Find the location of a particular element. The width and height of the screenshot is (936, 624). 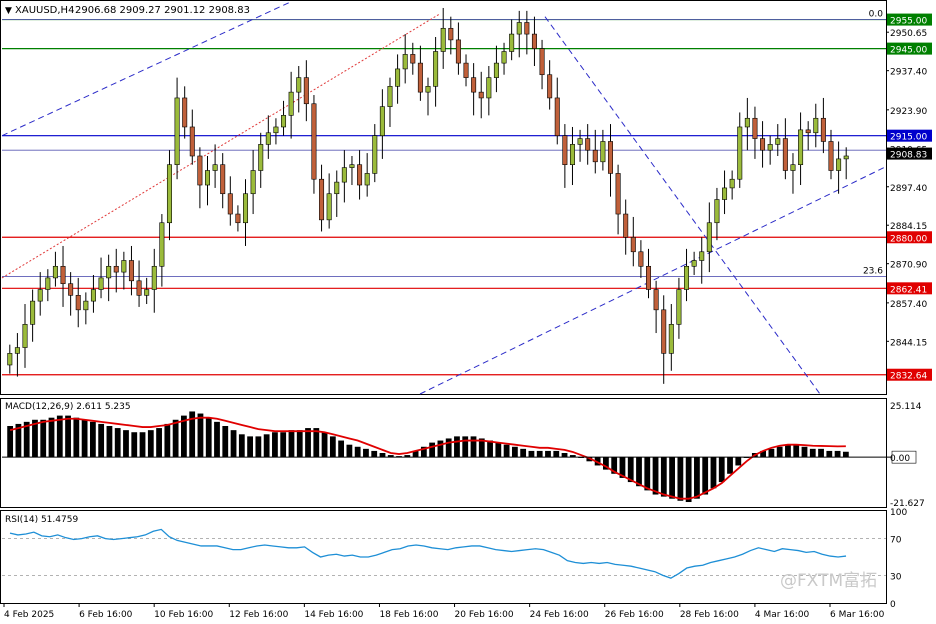

header-arrow-icon: ▼ is located at coordinates (8, 11).